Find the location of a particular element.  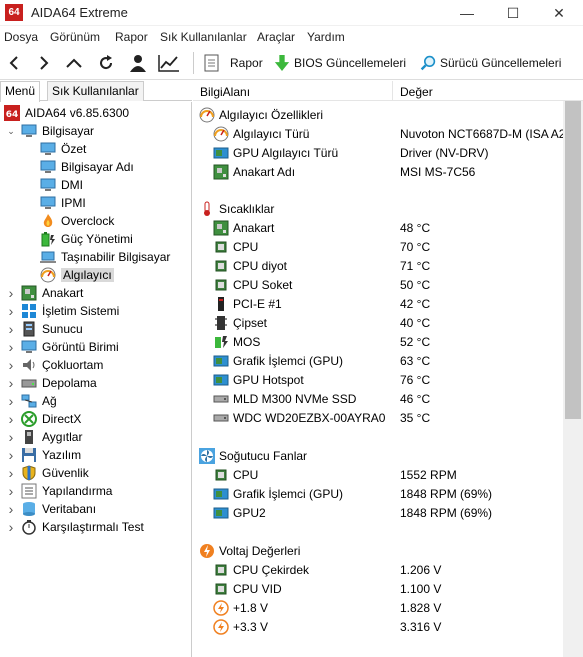

scrollbar-thumb is located at coordinates (573, 260).